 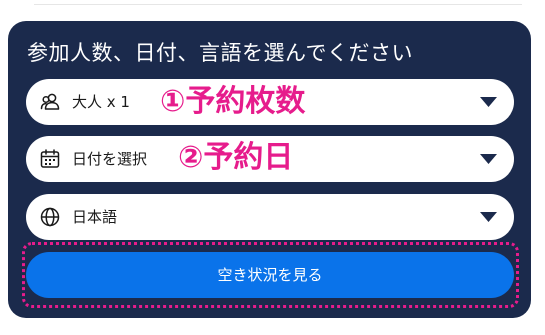 What do you see at coordinates (50, 217) in the screenshot?
I see `globe-icon` at bounding box center [50, 217].